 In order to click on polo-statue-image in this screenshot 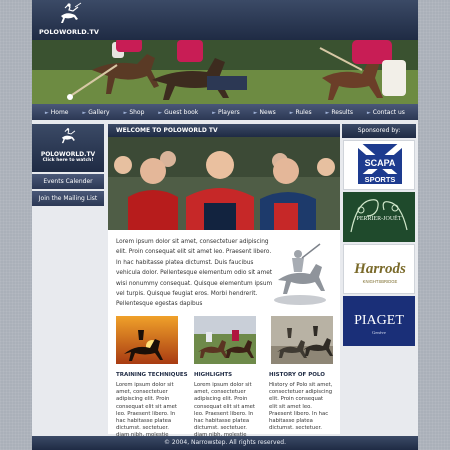, I will do `click(300, 273)`.